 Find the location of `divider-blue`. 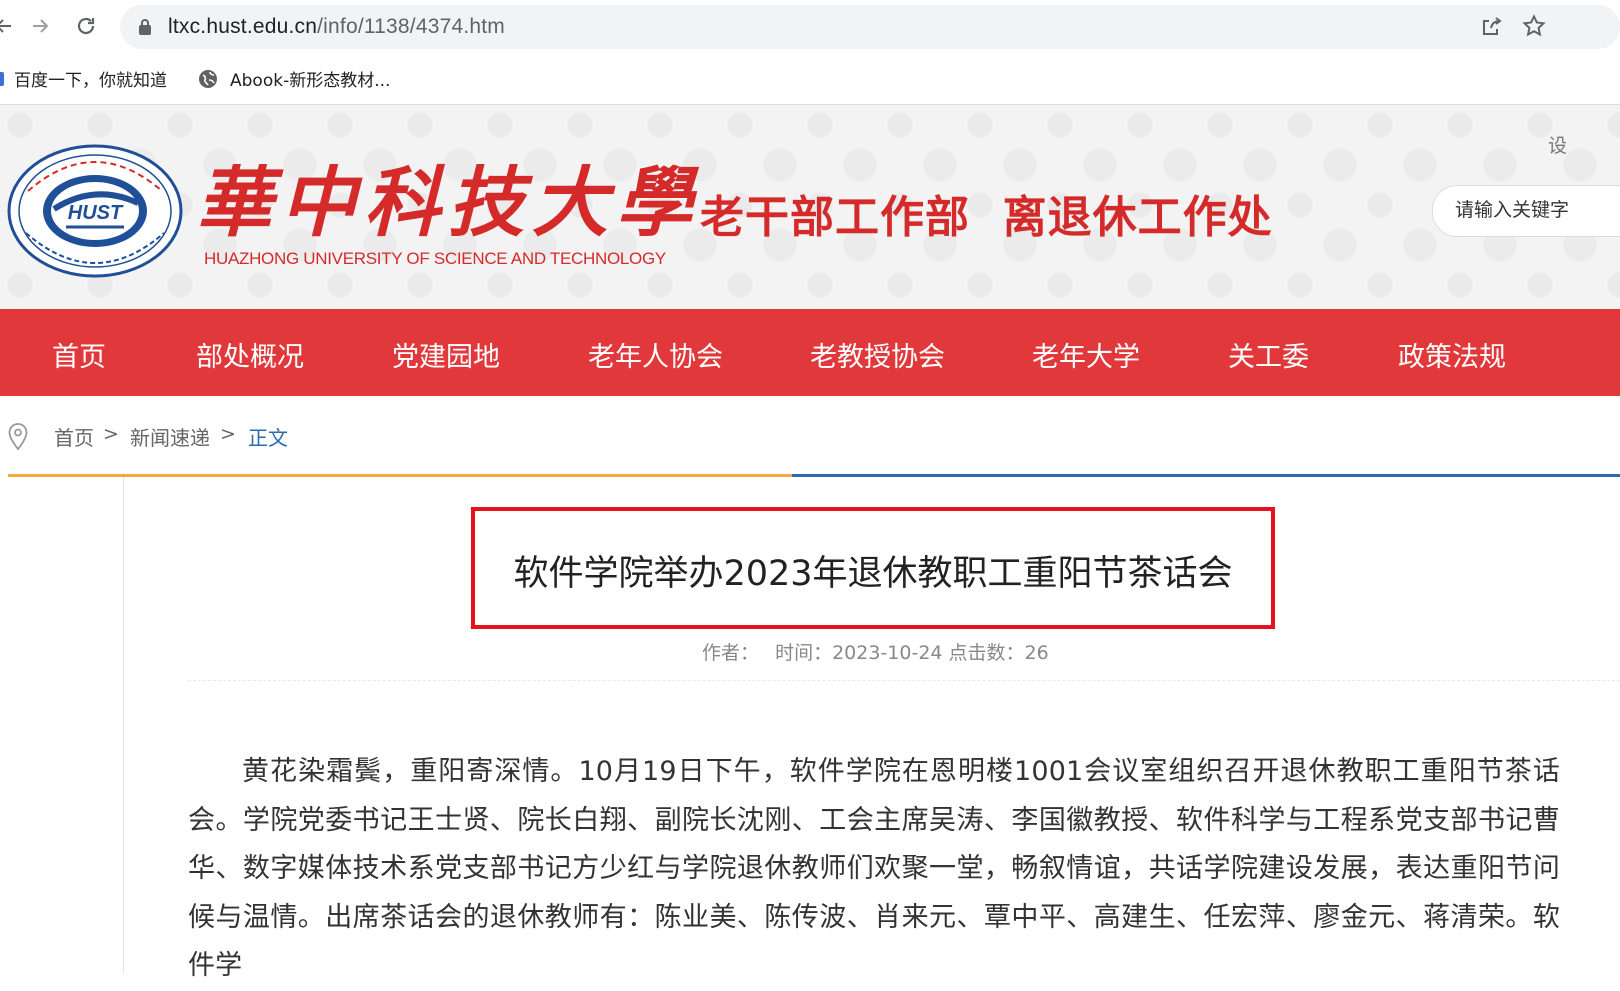

divider-blue is located at coordinates (1206, 475).